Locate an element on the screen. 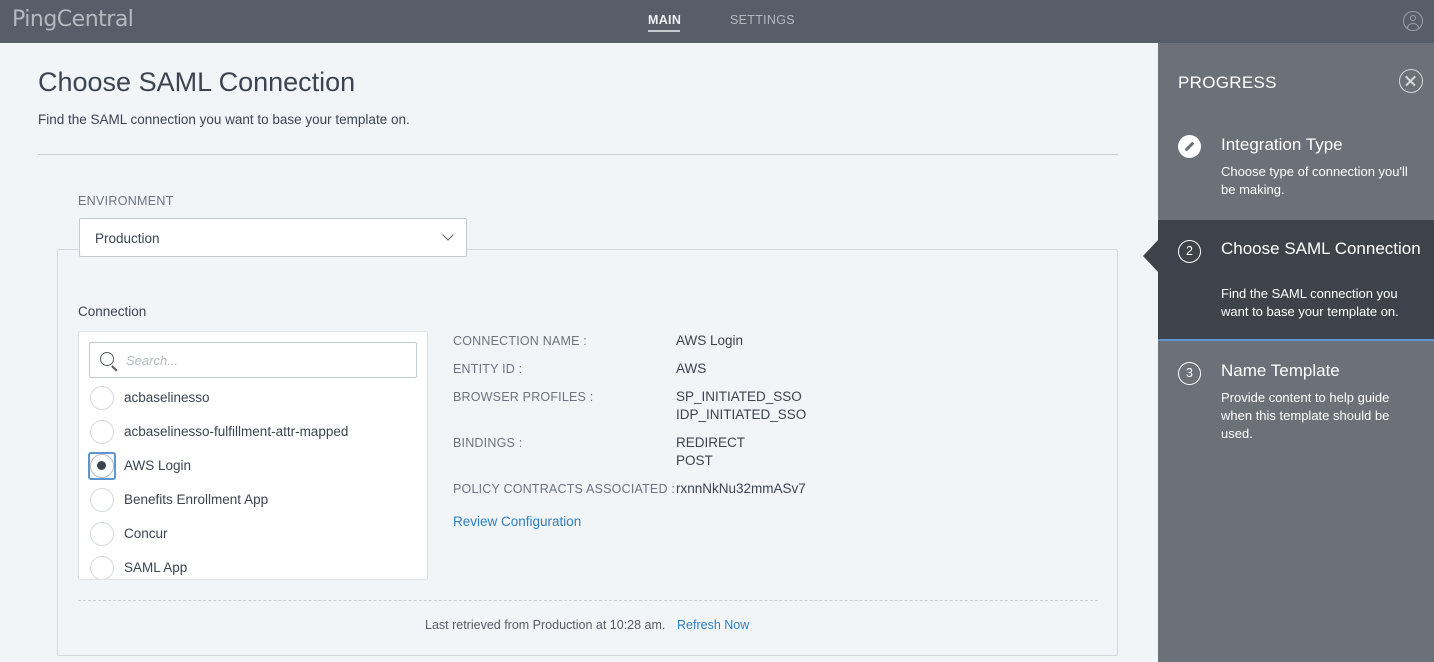 The image size is (1434, 662). connection-option: Concur is located at coordinates (254, 535).